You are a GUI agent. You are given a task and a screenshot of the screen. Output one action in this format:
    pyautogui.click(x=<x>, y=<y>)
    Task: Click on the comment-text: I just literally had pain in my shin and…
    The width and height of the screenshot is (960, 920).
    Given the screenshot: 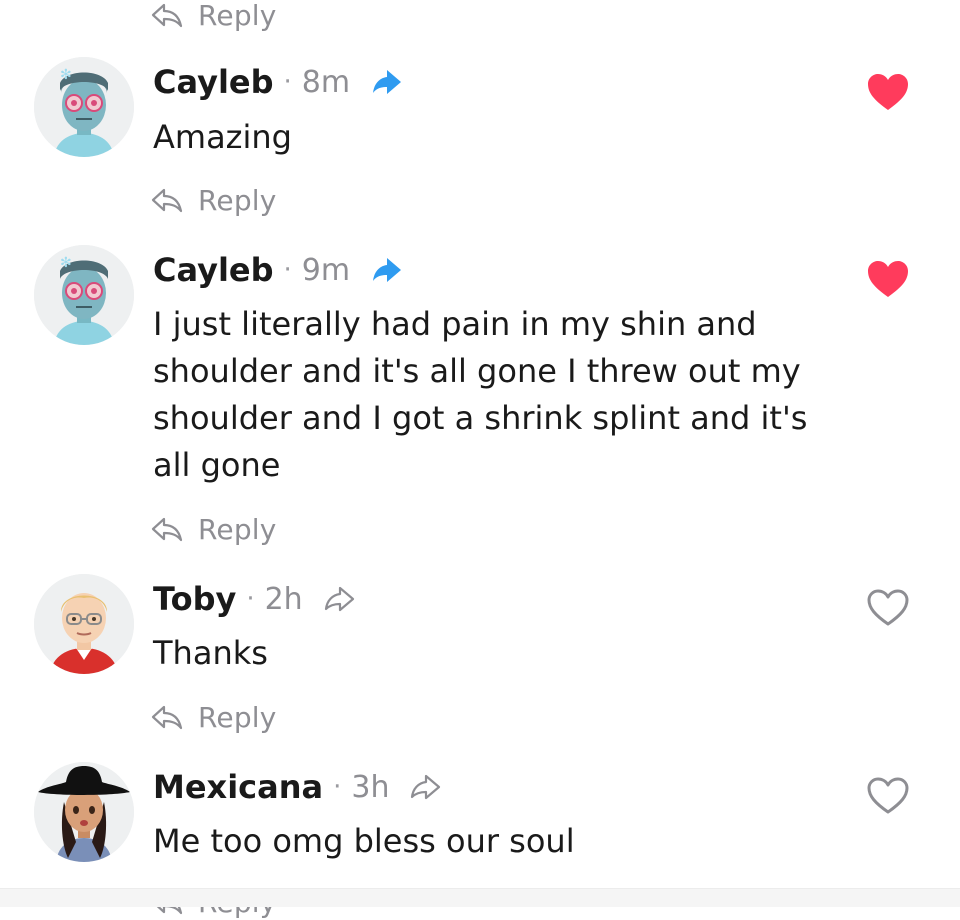 What is the action you would take?
    pyautogui.click(x=480, y=394)
    